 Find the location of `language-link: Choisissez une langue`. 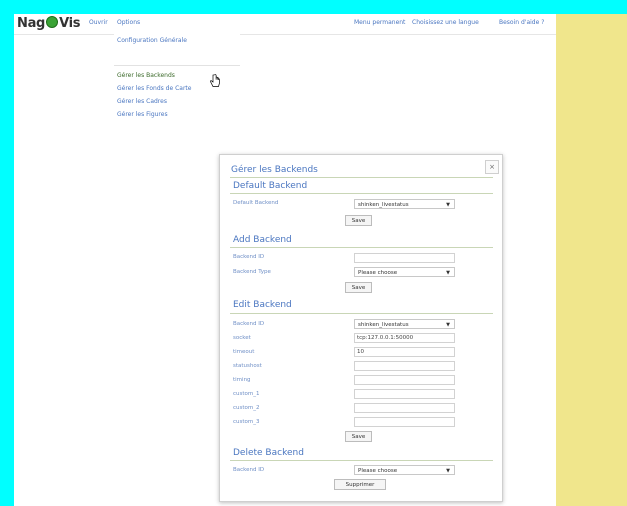

language-link: Choisissez une langue is located at coordinates (445, 22).